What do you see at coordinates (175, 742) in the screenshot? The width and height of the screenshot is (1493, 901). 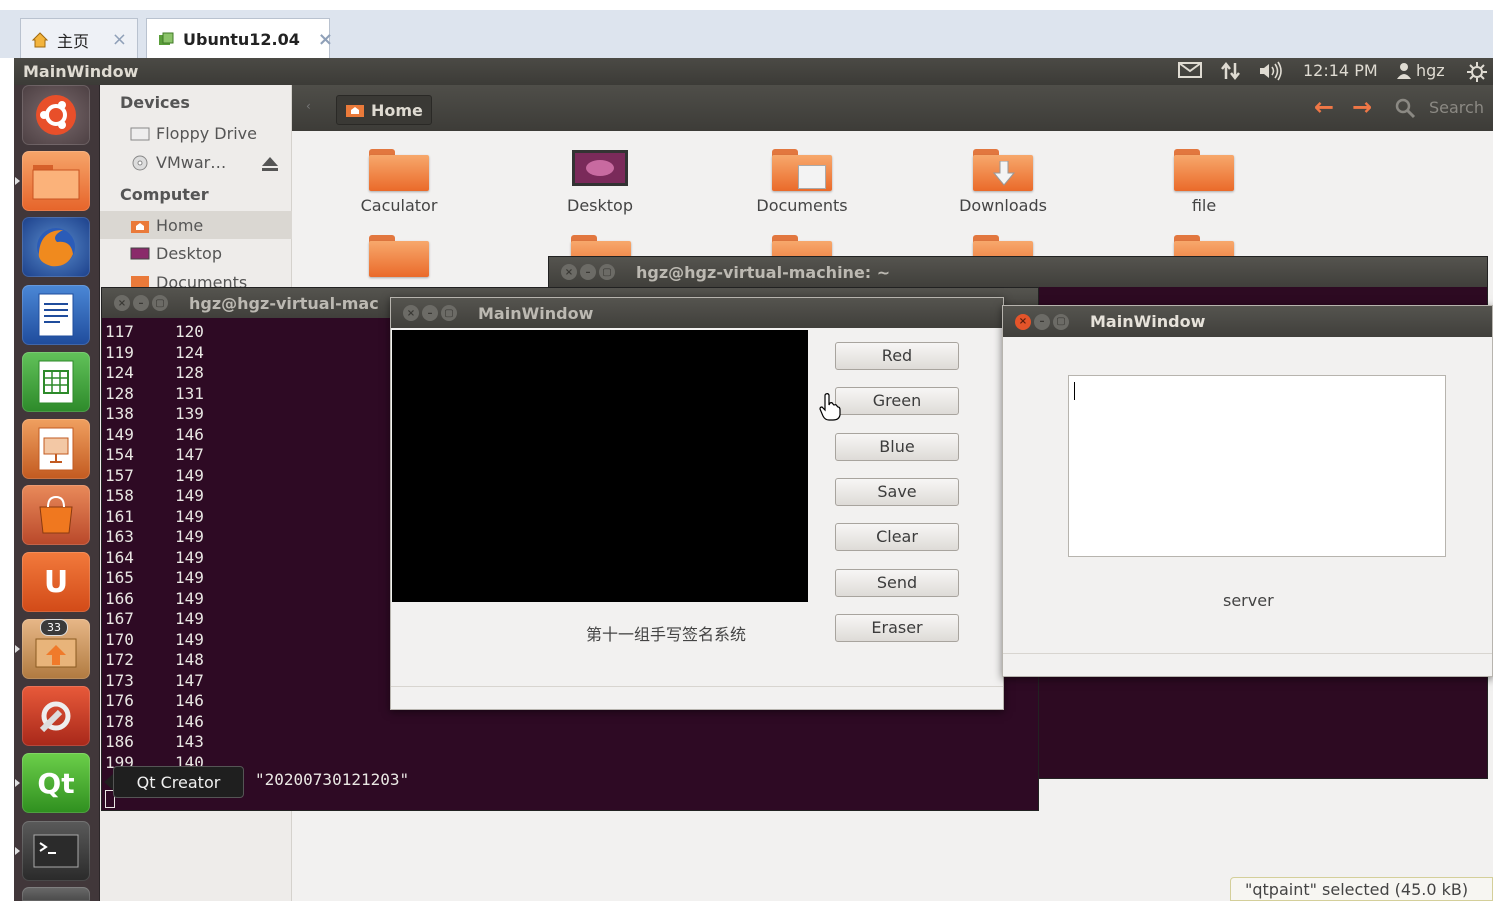 I see `terminal-row: 186 143` at bounding box center [175, 742].